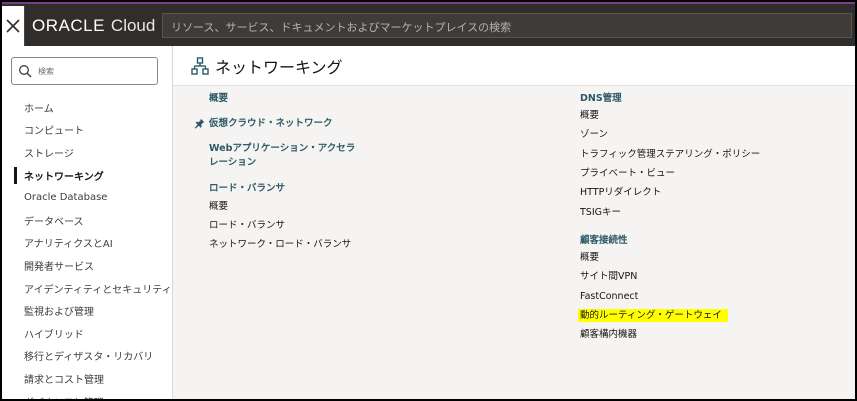 This screenshot has height=401, width=857. I want to click on sidebar-item-observability: 監視および管理, so click(87, 310).